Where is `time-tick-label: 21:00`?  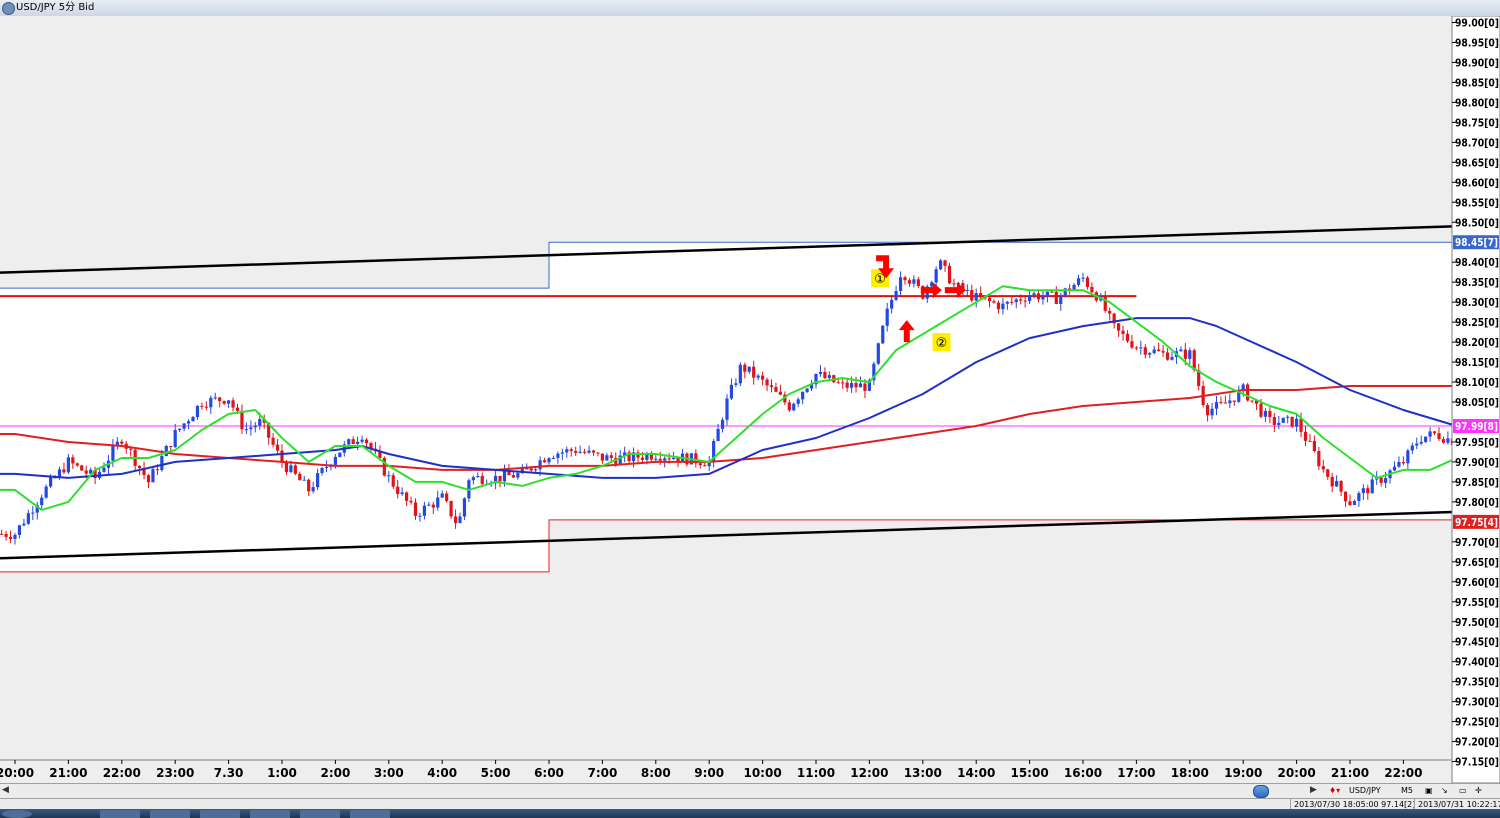
time-tick-label: 21:00 is located at coordinates (1350, 773).